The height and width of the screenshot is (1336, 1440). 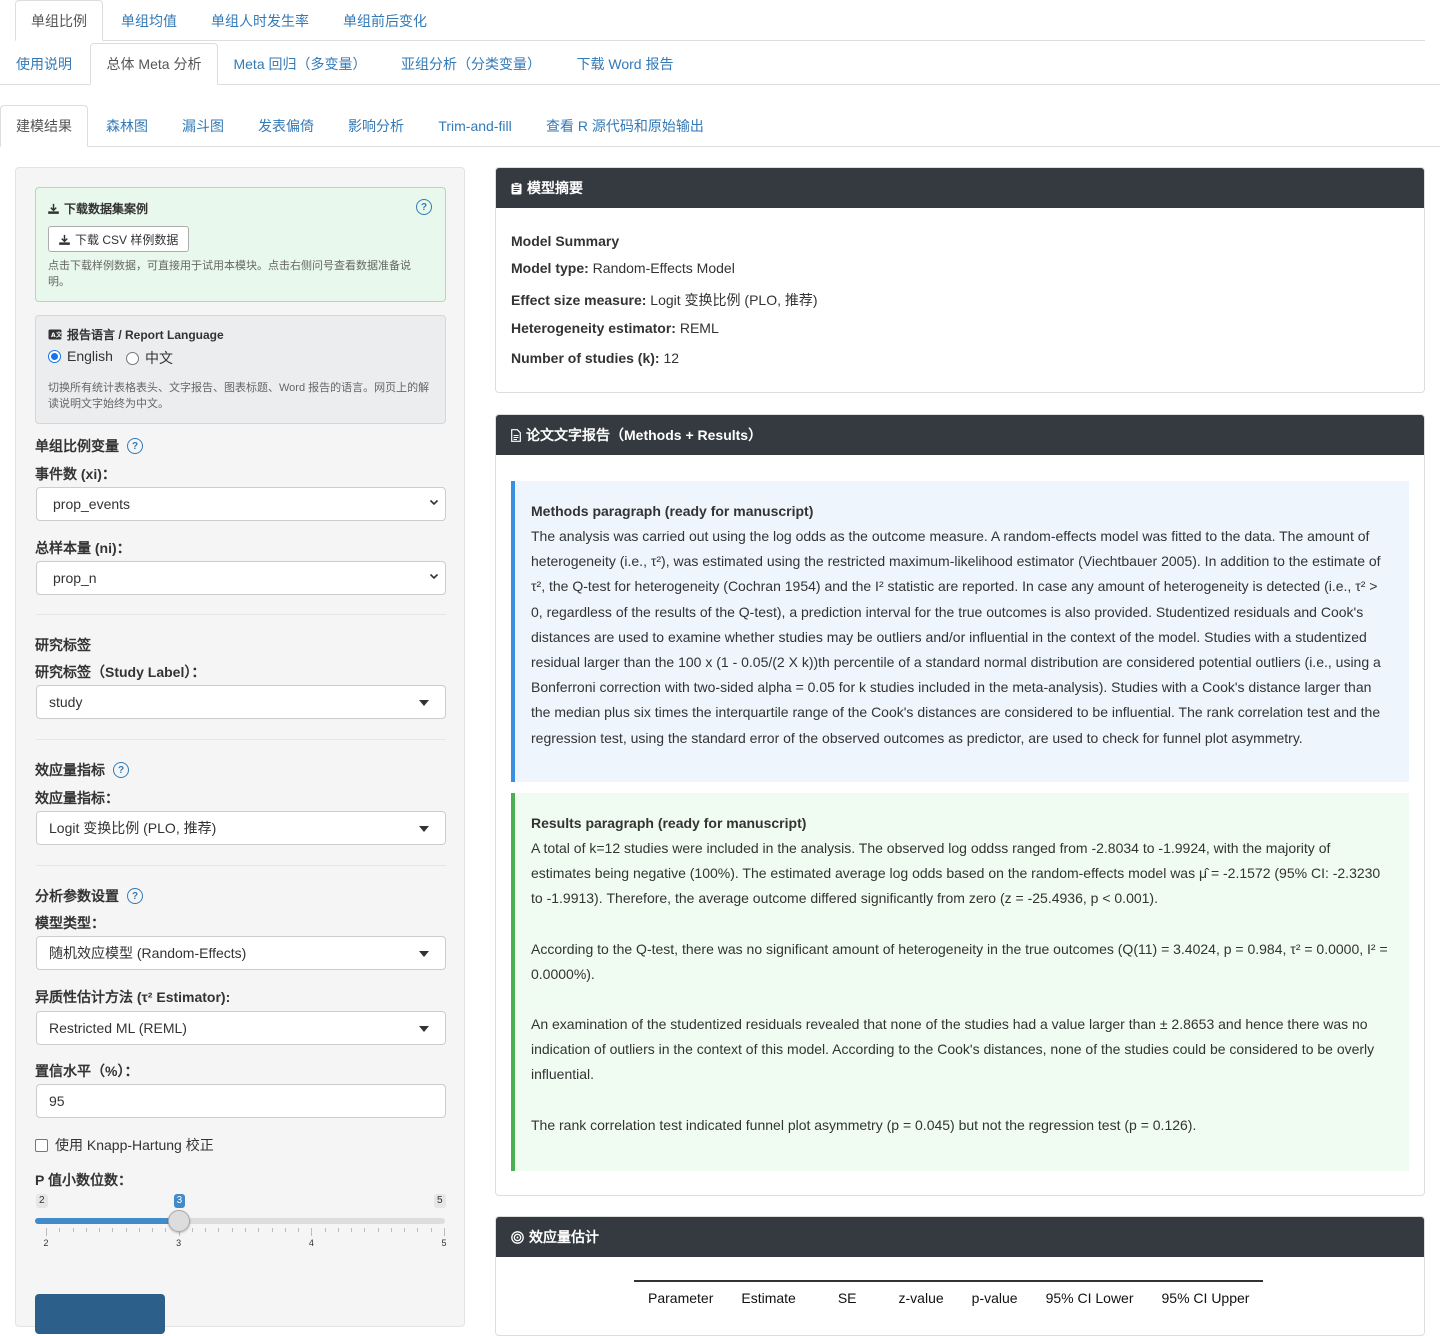 I want to click on radio-chinese, so click(x=132, y=358).